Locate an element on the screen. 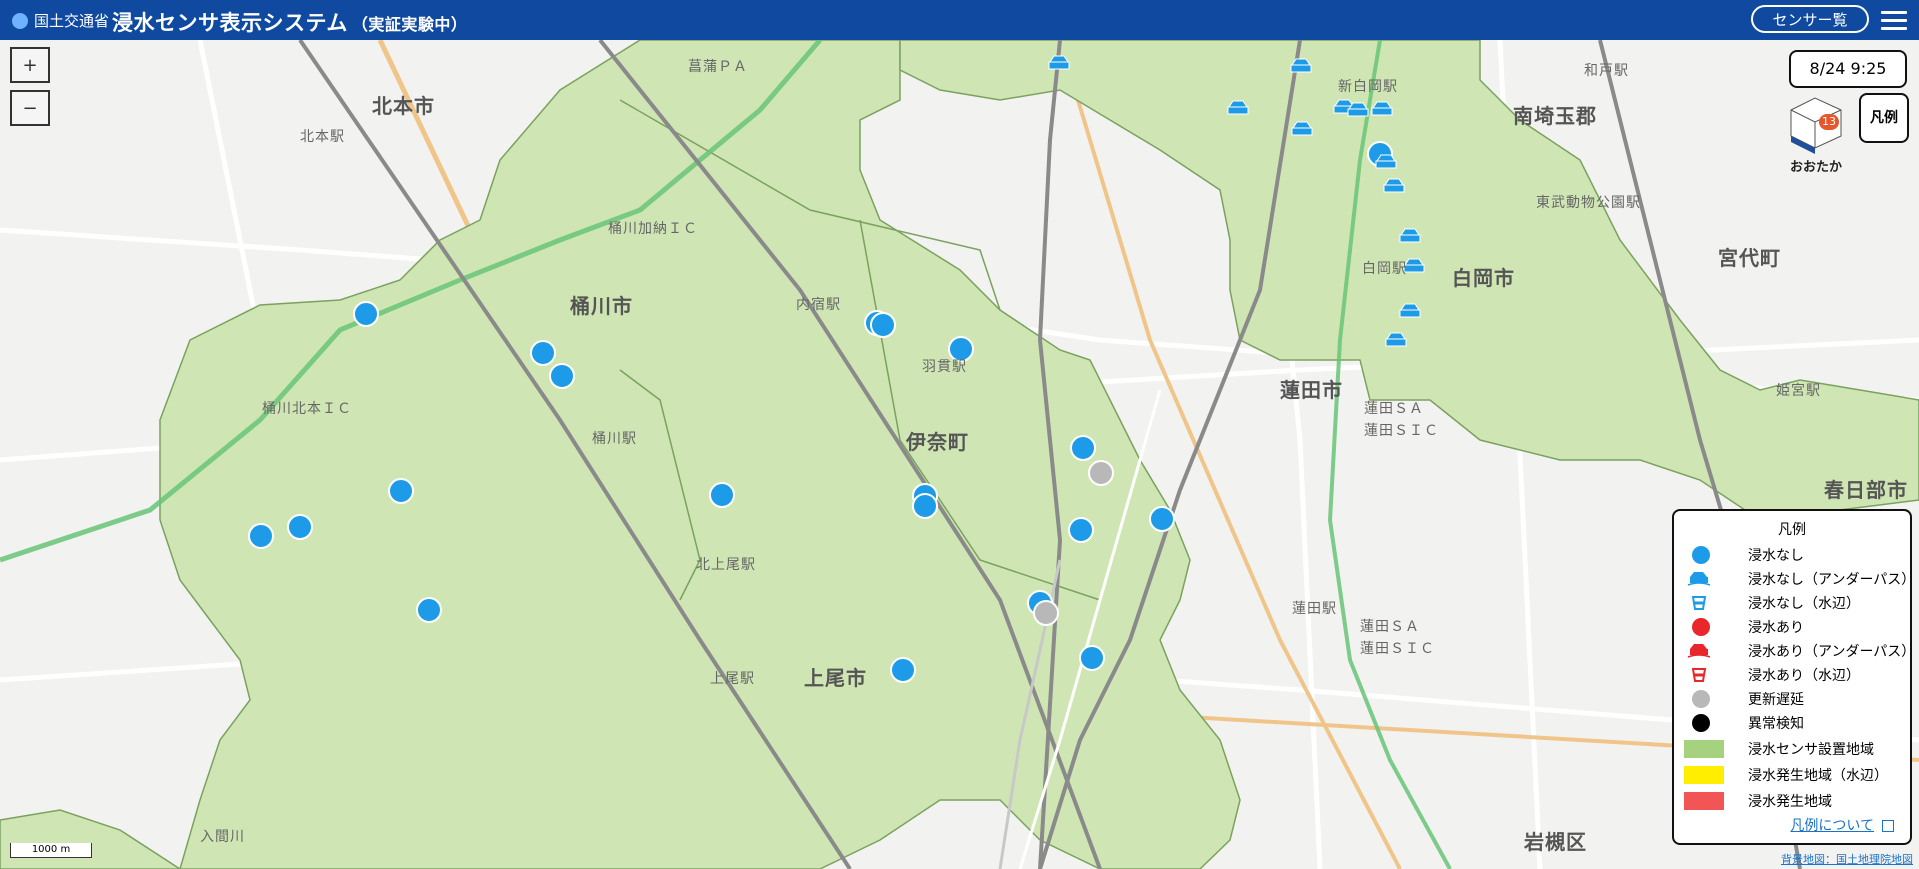 The image size is (1919, 869). legend-item-update-delay: 更新遅延 is located at coordinates (1744, 699).